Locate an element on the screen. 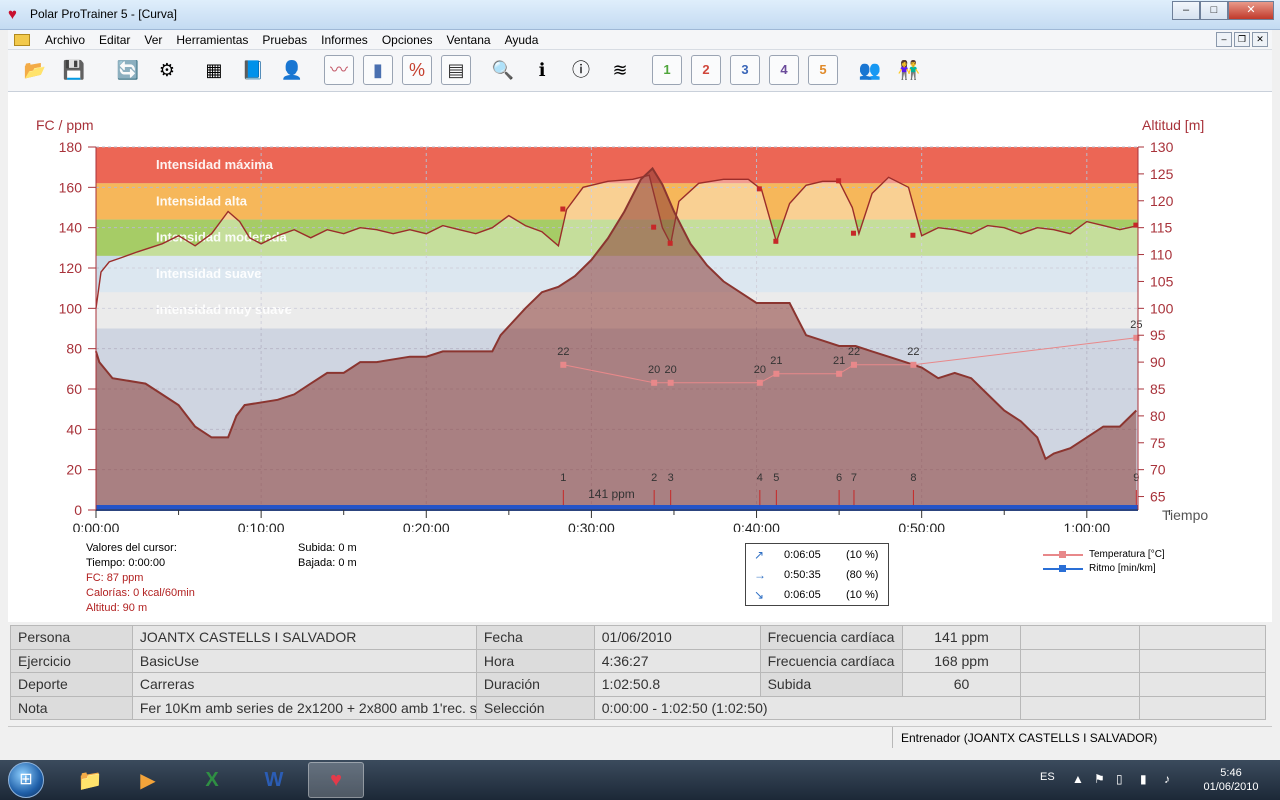 The height and width of the screenshot is (800, 1280). zone-2-icon: 2 is located at coordinates (706, 70).